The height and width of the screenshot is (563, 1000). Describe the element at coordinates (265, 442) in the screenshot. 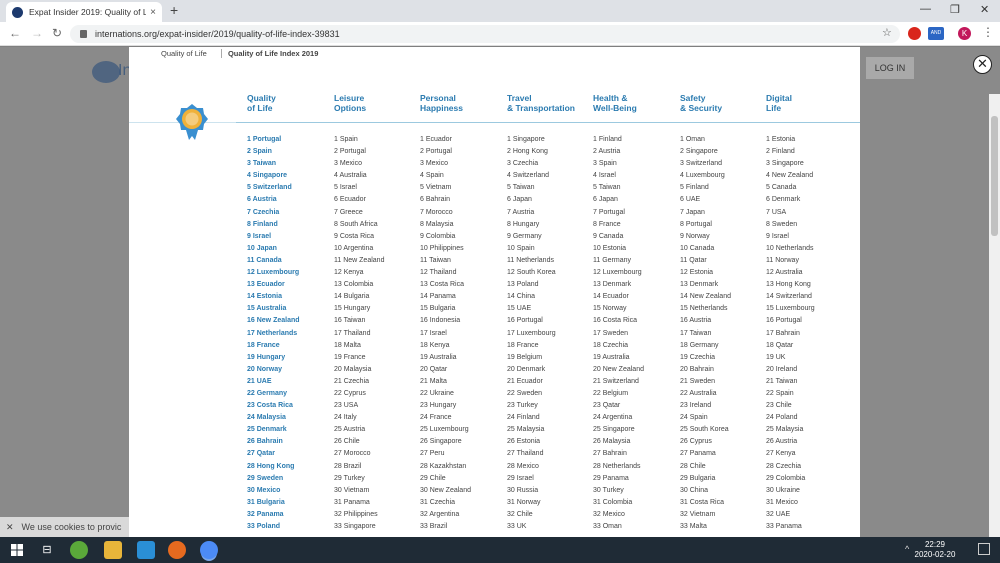

I see `ranking-item: 26 Bahrain` at that location.